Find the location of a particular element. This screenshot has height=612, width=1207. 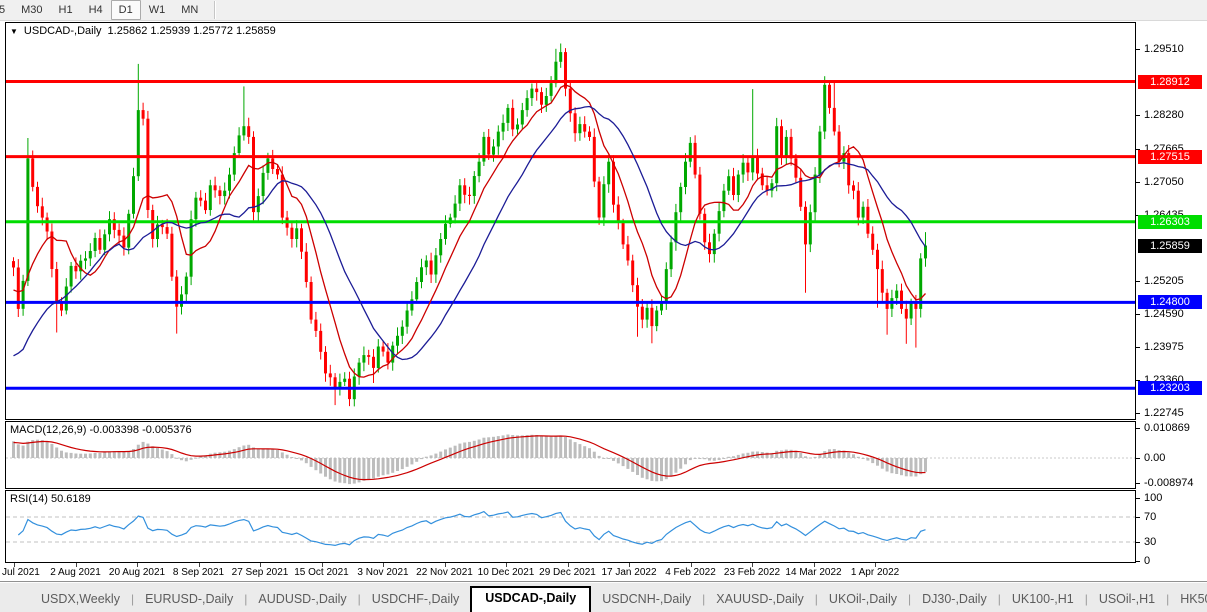

price-tick-label: 1.27050 is located at coordinates (1164, 181).